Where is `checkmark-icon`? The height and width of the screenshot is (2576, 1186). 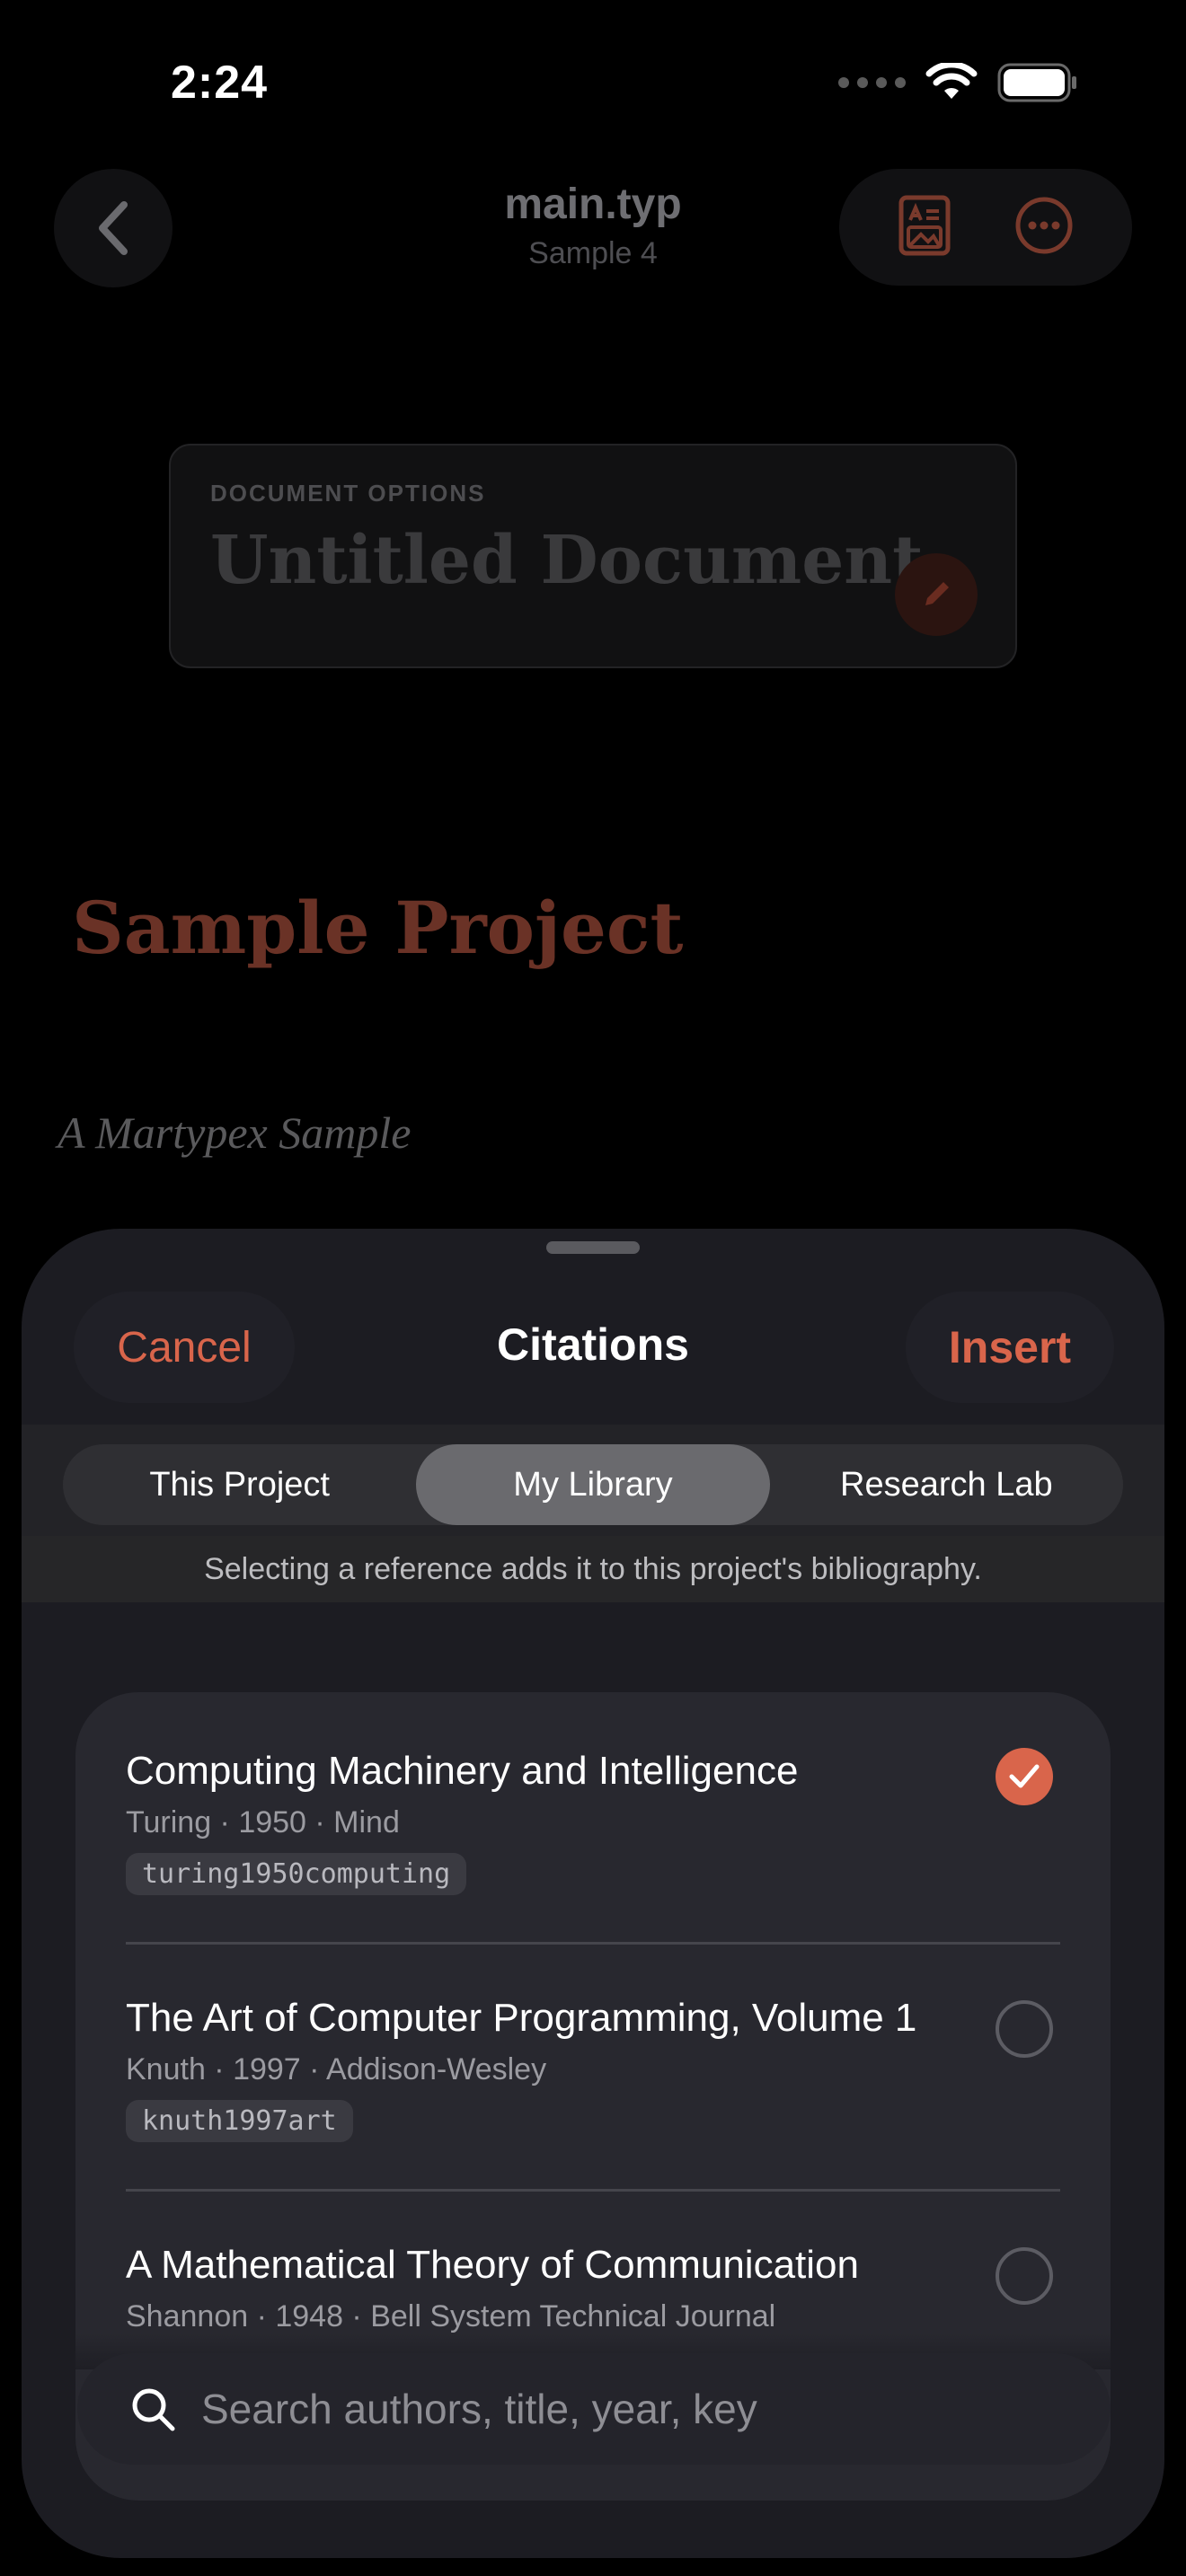
checkmark-icon is located at coordinates (1024, 1776).